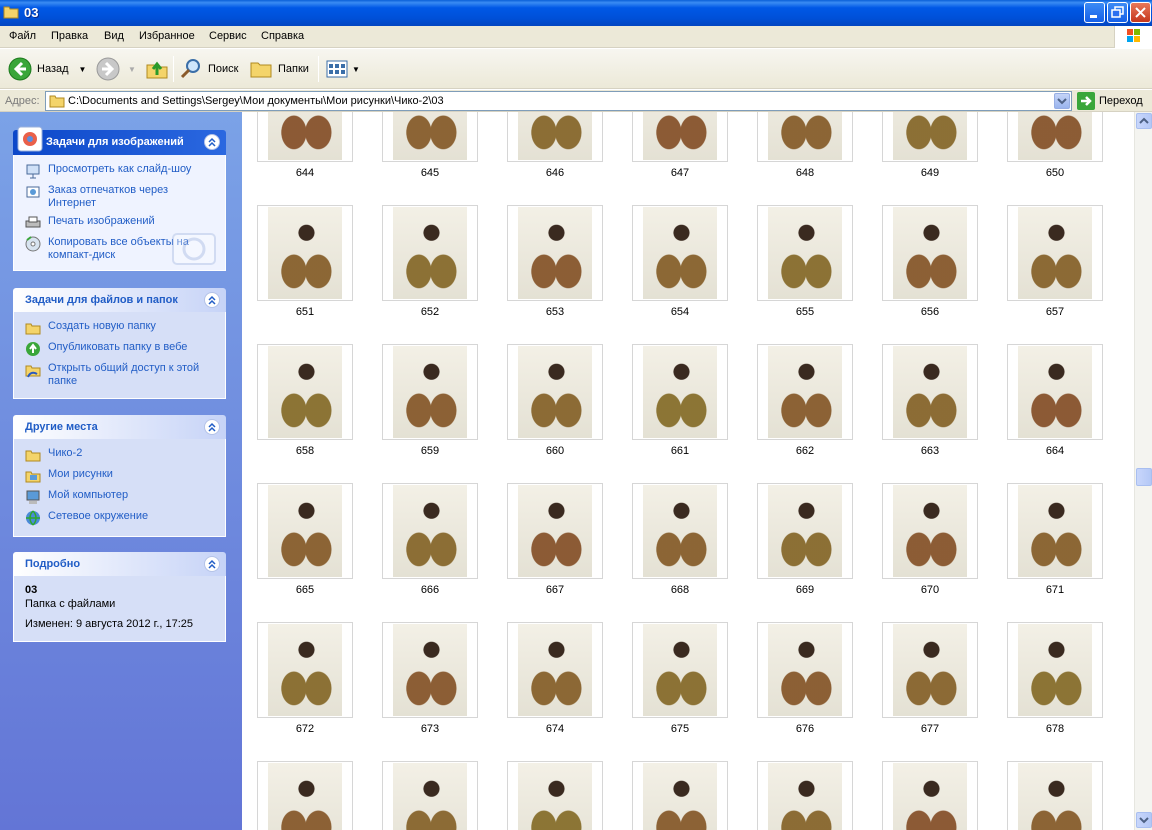 Image resolution: width=1152 pixels, height=830 pixels. Describe the element at coordinates (1144, 820) in the screenshot. I see `scroll-down-button` at that location.